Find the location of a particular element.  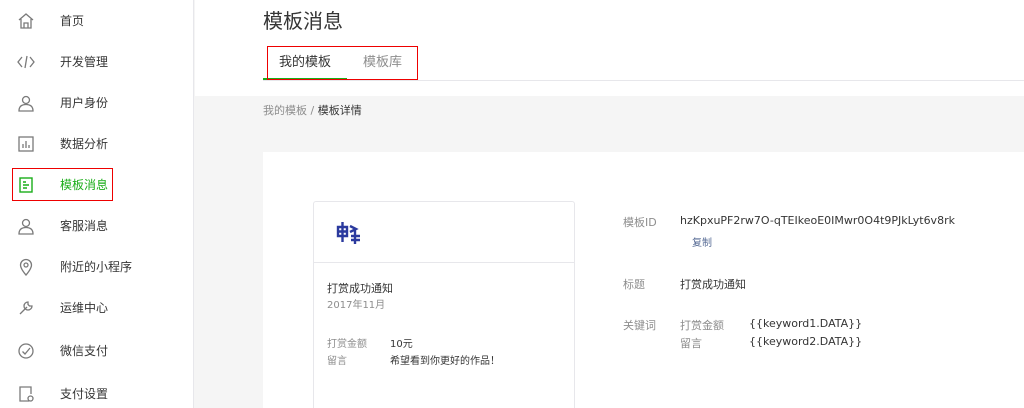

sidebar-item-label: 客服消息 is located at coordinates (84, 226).